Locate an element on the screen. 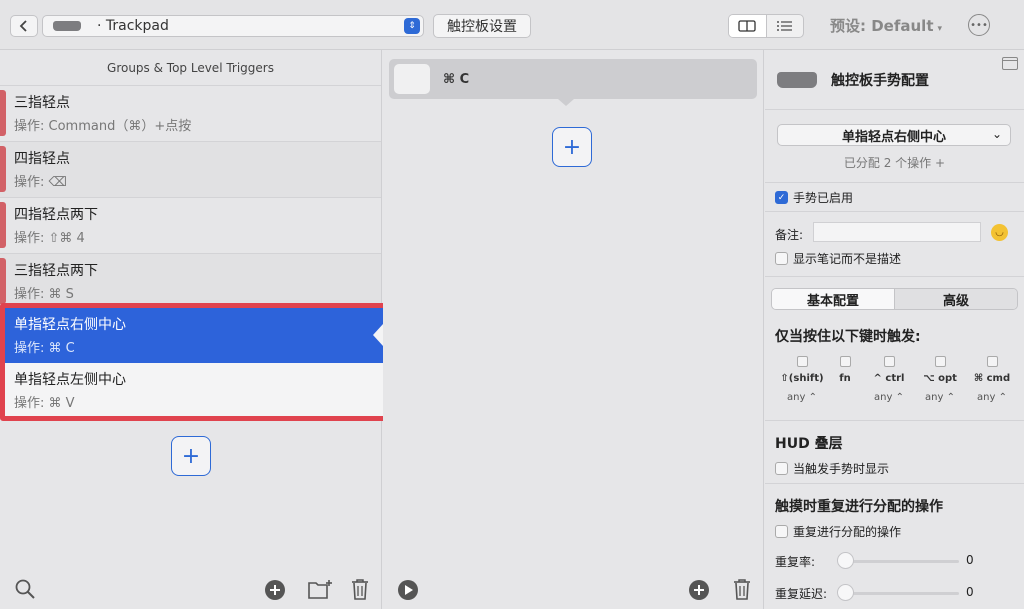 Image resolution: width=1024 pixels, height=609 pixels. column-view-icon is located at coordinates (748, 26).